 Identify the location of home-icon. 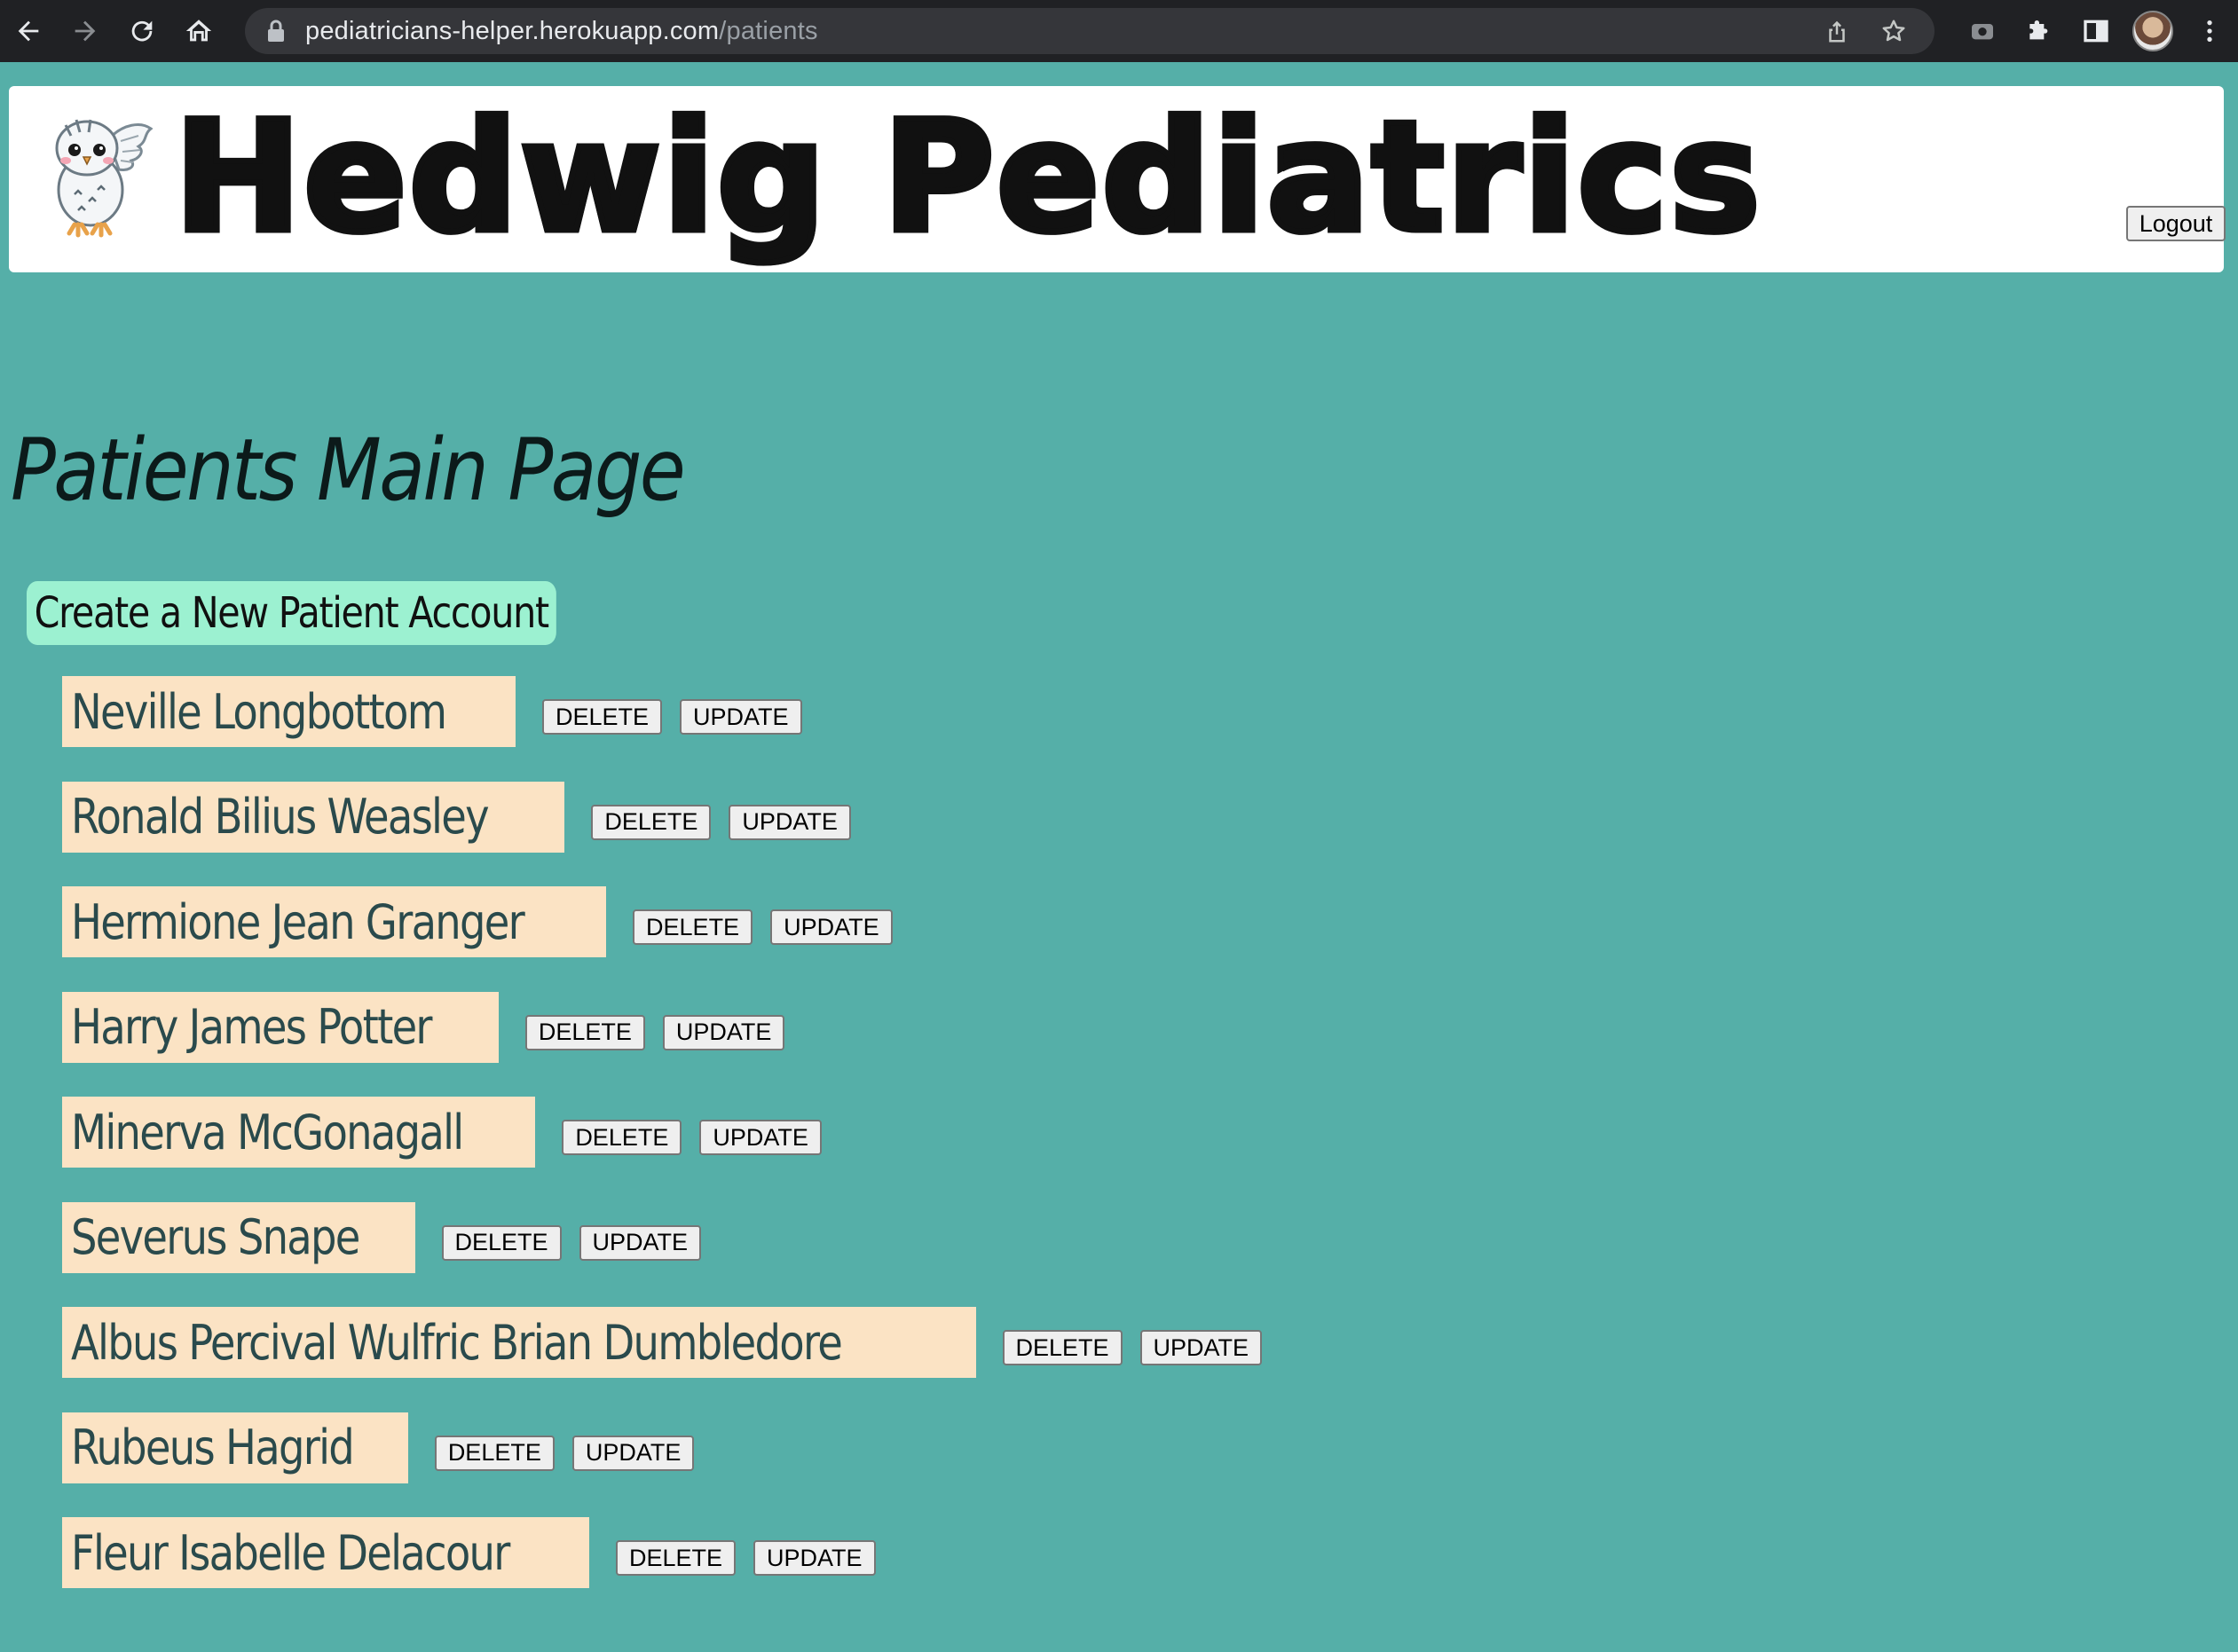
(198, 31).